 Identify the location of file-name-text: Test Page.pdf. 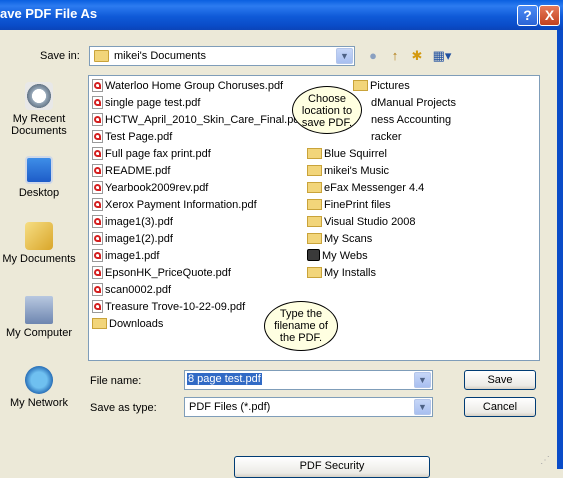
(139, 137).